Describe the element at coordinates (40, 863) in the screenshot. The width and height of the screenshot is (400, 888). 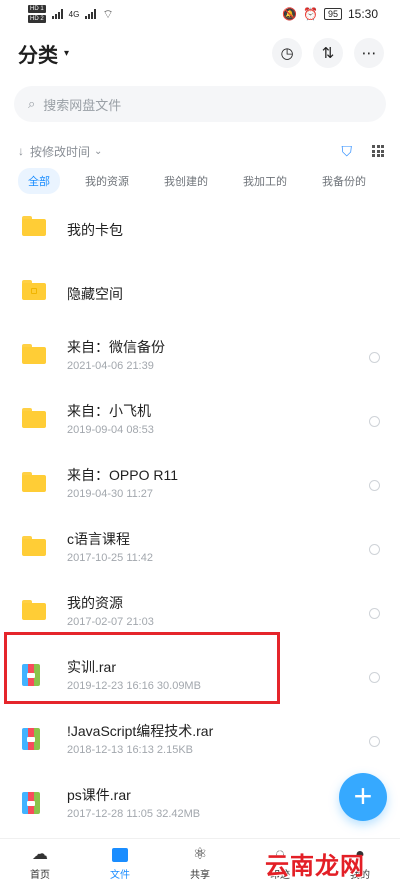
I see `nav-home: ☁ 首页` at that location.